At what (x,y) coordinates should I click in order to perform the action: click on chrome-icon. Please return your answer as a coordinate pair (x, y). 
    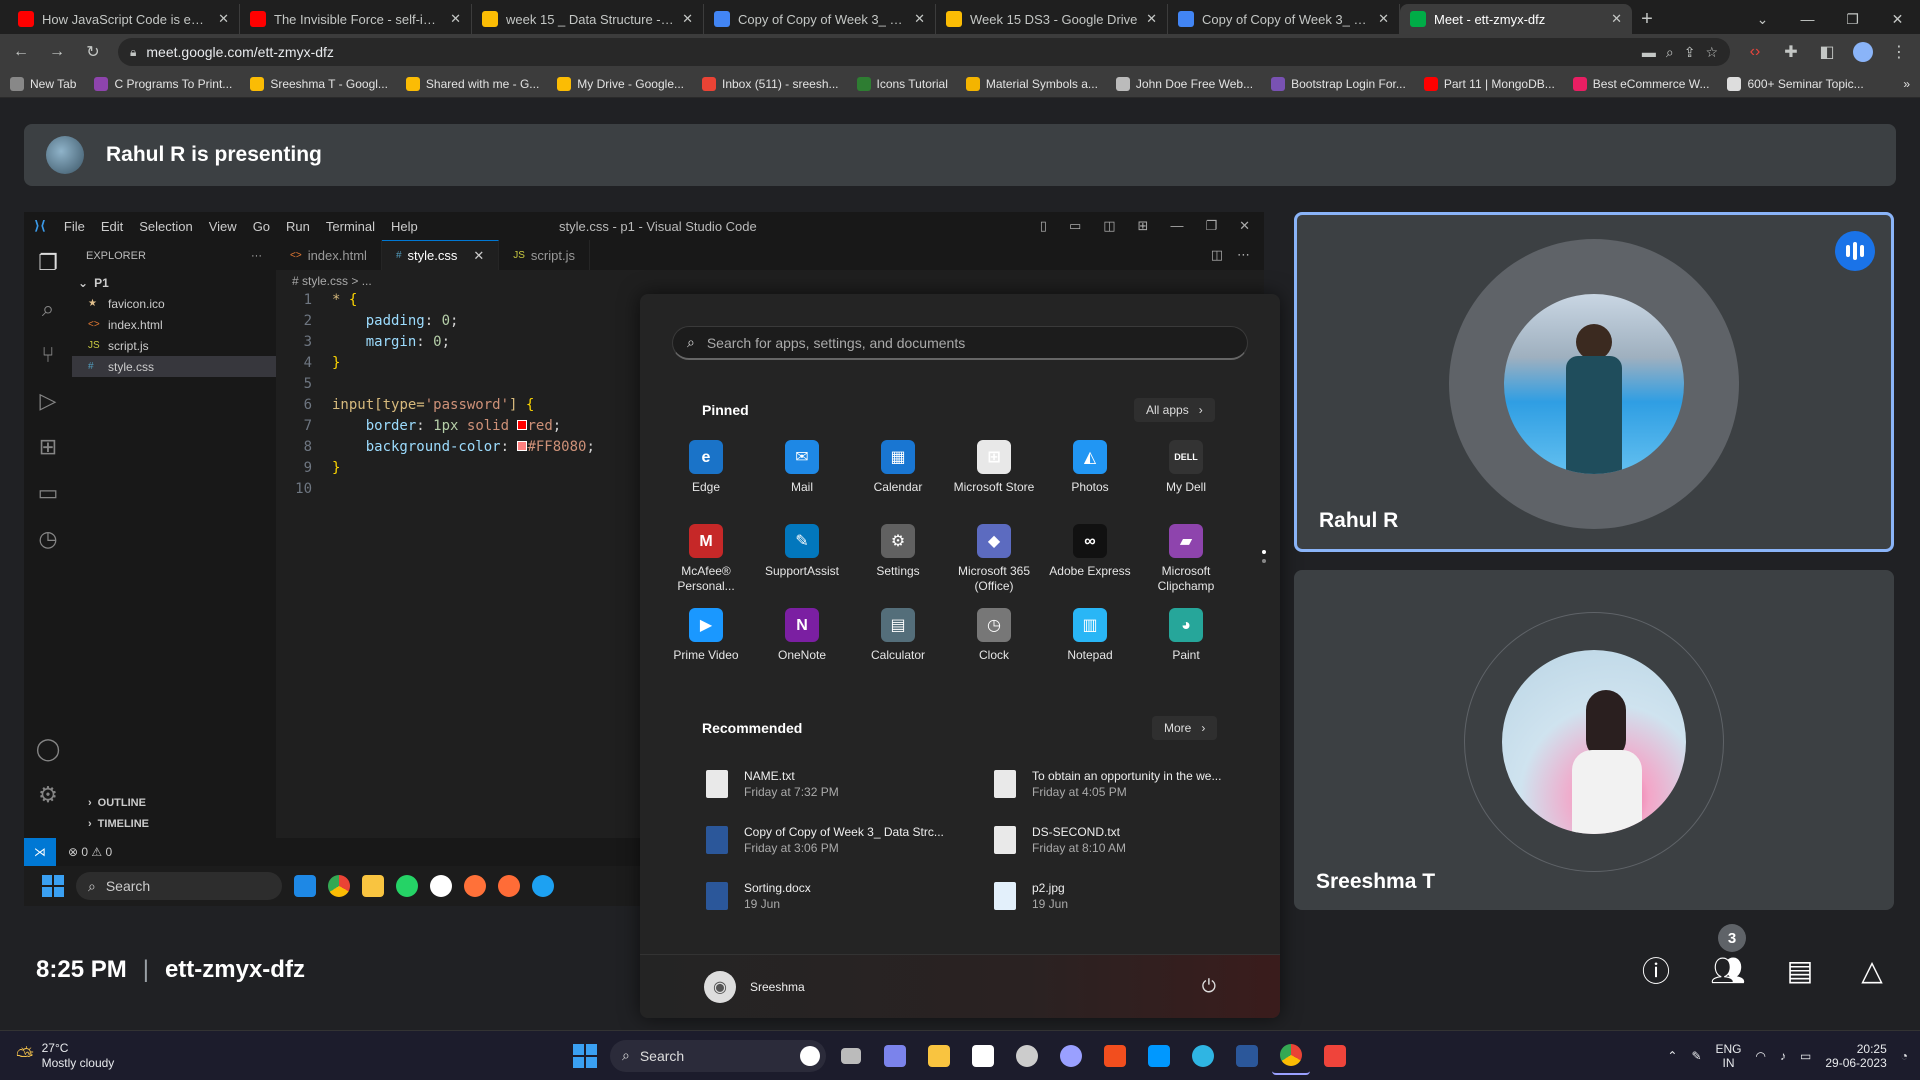
    Looking at the image, I should click on (1291, 1056).